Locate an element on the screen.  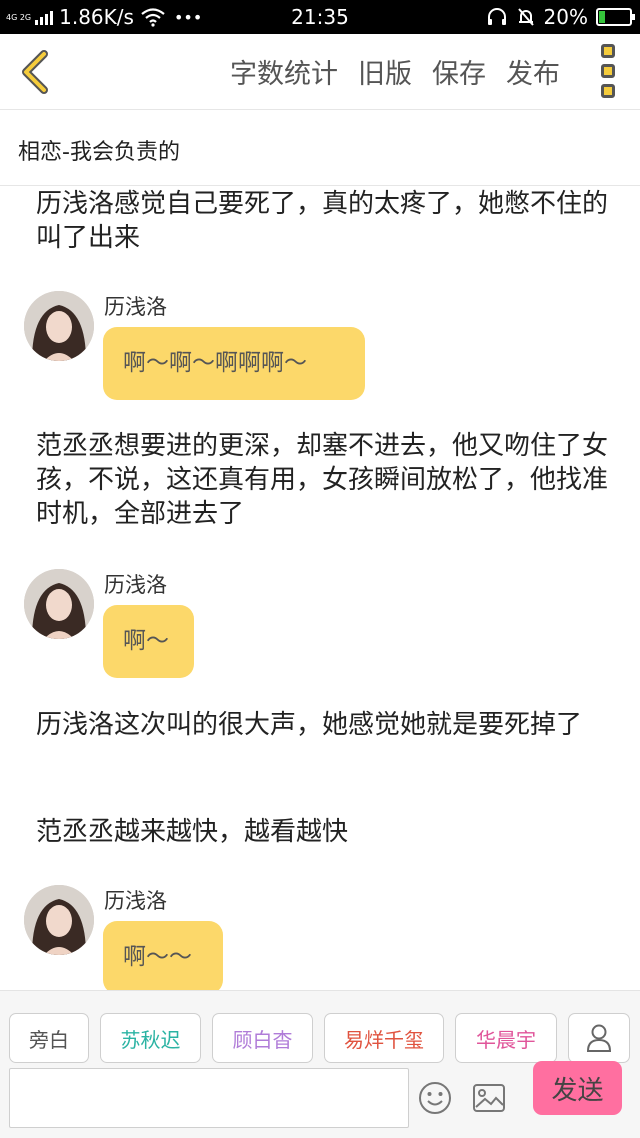
narration-text: 范丞丞越来越快，越看越快 is located at coordinates (323, 832).